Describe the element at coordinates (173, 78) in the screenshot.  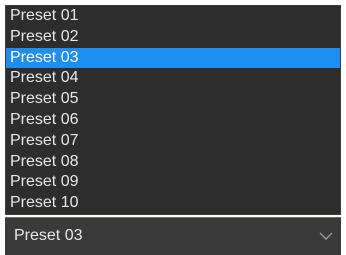
I see `dropdown-option-preset-04: Preset 04` at that location.